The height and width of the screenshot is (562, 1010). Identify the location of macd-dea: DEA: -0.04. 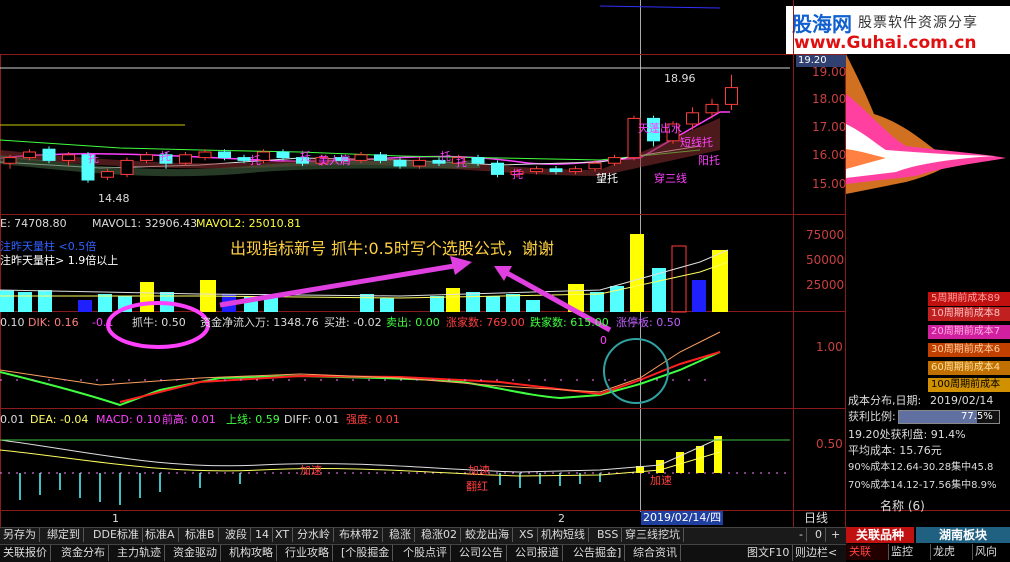
(59, 419).